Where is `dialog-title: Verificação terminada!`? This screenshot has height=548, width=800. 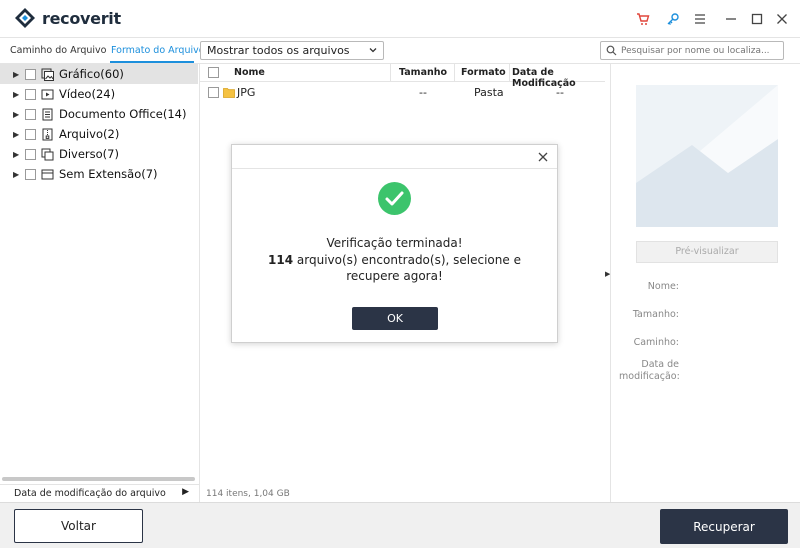
dialog-title: Verificação terminada! is located at coordinates (394, 243).